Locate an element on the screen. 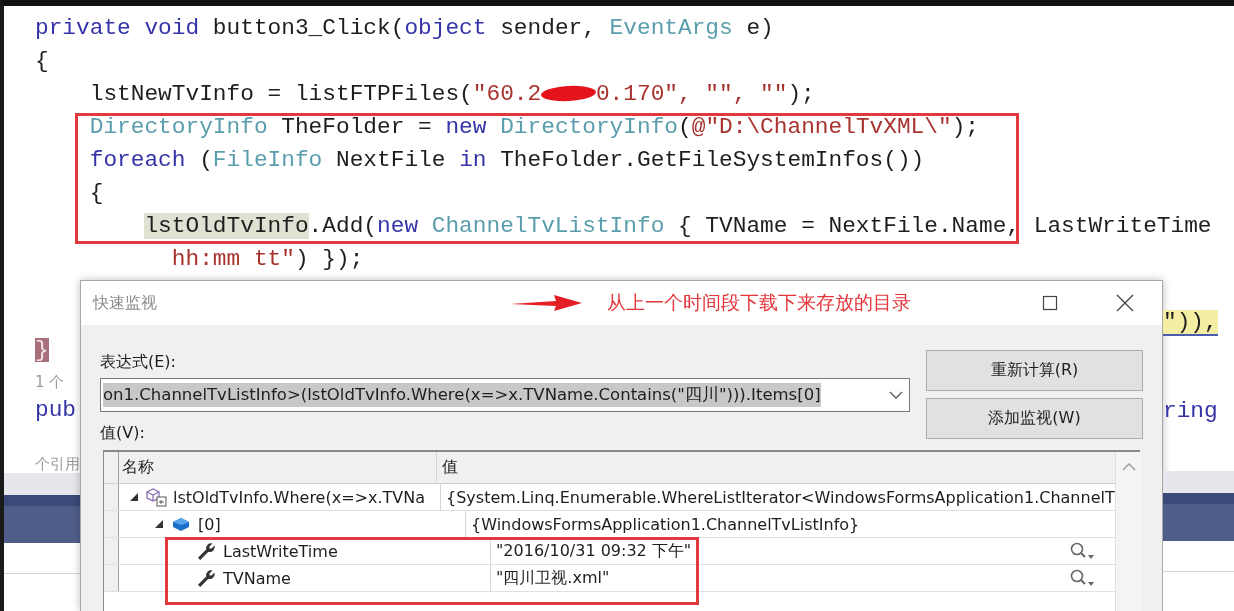 Image resolution: width=1234 pixels, height=611 pixels. code-line: lstNewTvInfo = listFTPFiles("60.2 is located at coordinates (315, 93).